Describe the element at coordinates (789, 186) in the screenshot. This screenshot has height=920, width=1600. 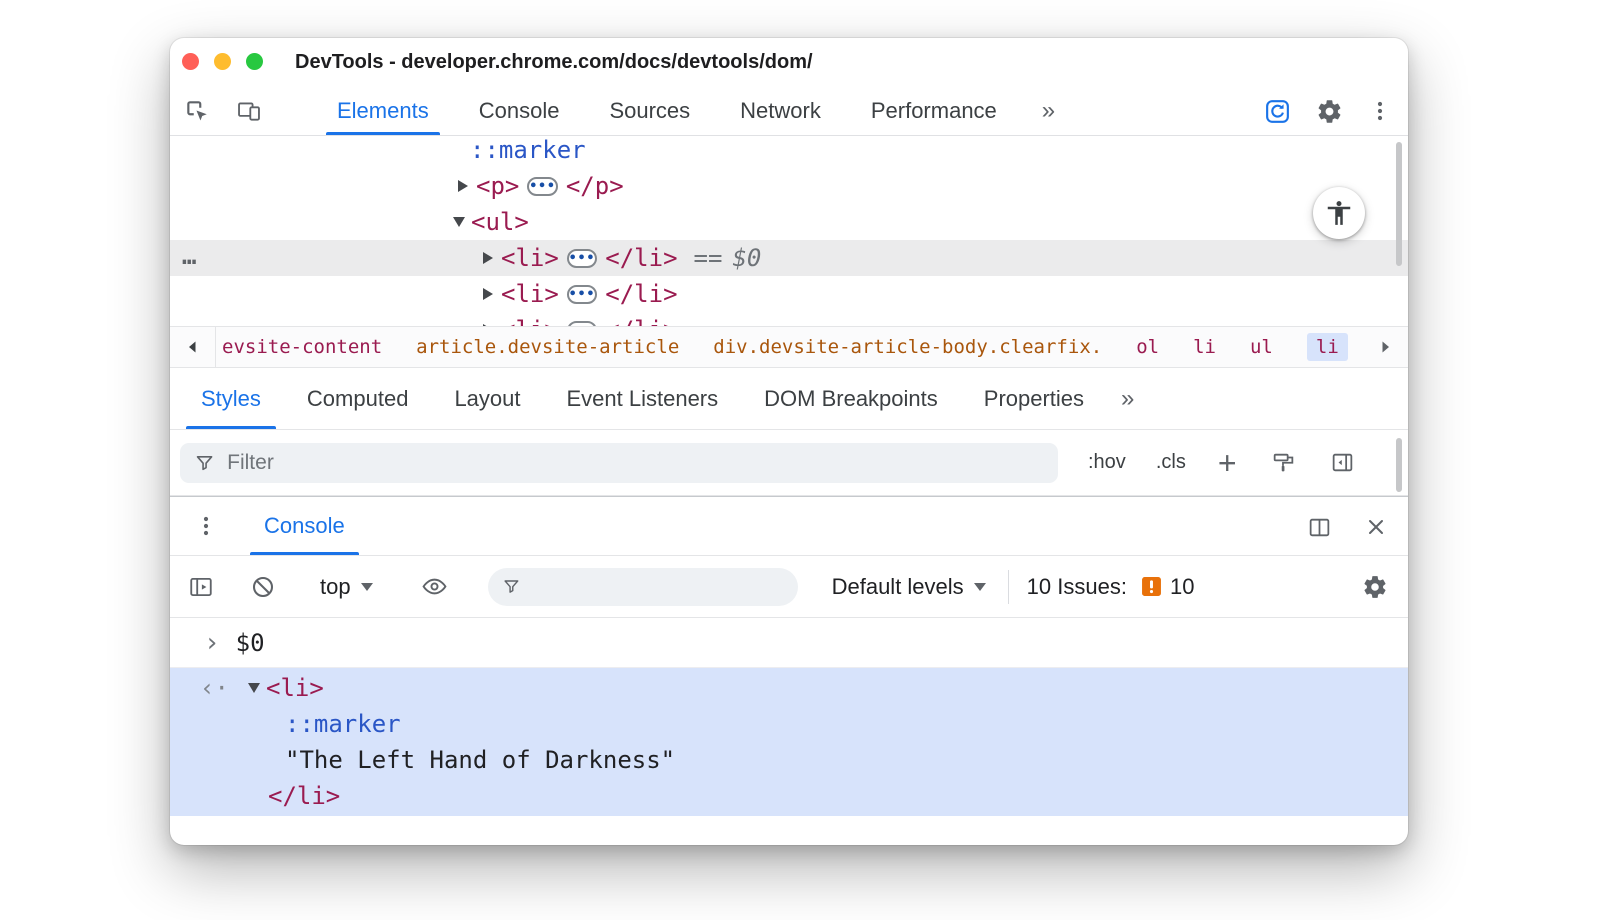
I see `dom-tree-row-p: <p> ••• </p>` at that location.